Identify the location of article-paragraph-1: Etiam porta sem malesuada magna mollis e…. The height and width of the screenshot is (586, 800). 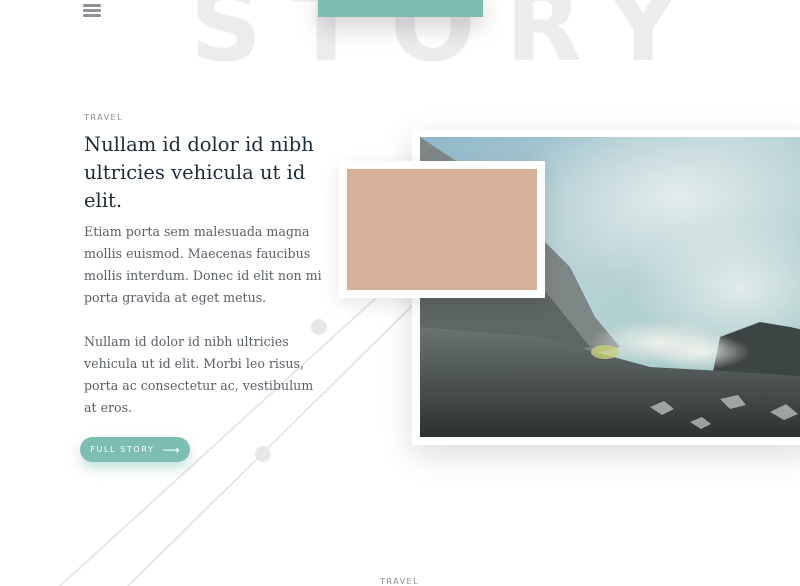
(203, 264).